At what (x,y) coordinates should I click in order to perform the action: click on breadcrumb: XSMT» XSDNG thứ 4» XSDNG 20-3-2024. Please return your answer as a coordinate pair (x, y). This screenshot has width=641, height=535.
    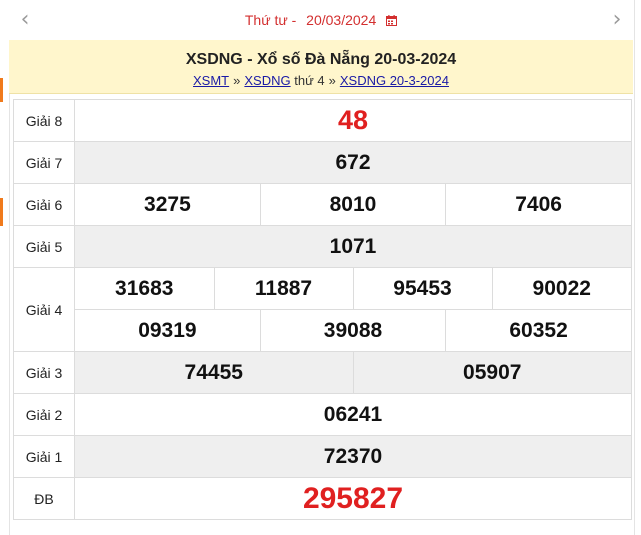
    Looking at the image, I should click on (321, 81).